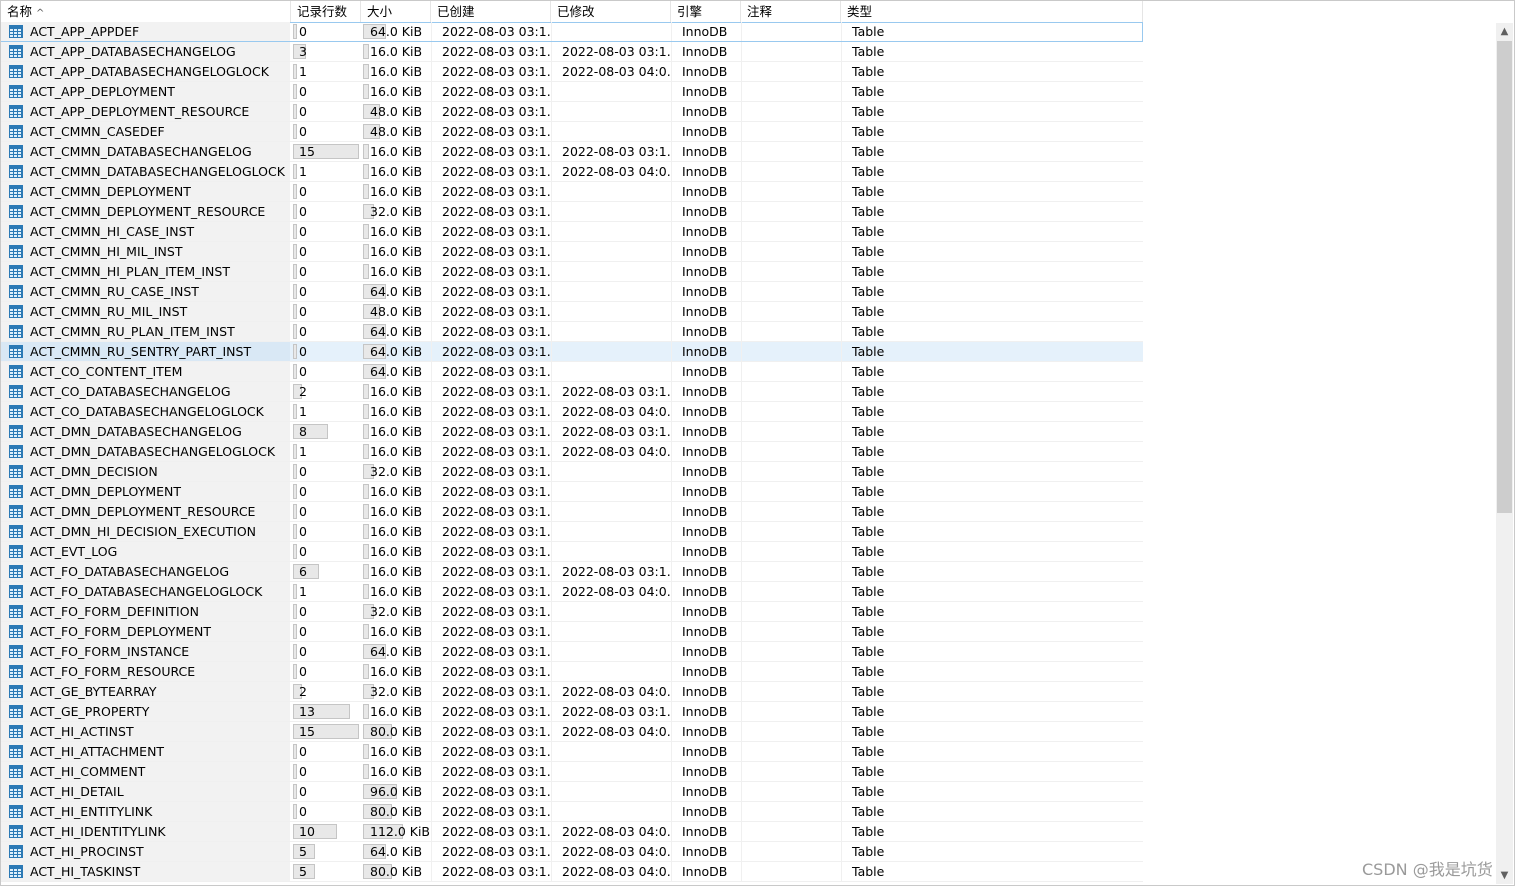 The width and height of the screenshot is (1515, 886). What do you see at coordinates (145, 331) in the screenshot?
I see `table-name-cell: ACT_CMMN_RU_PLAN_ITEM_INST` at bounding box center [145, 331].